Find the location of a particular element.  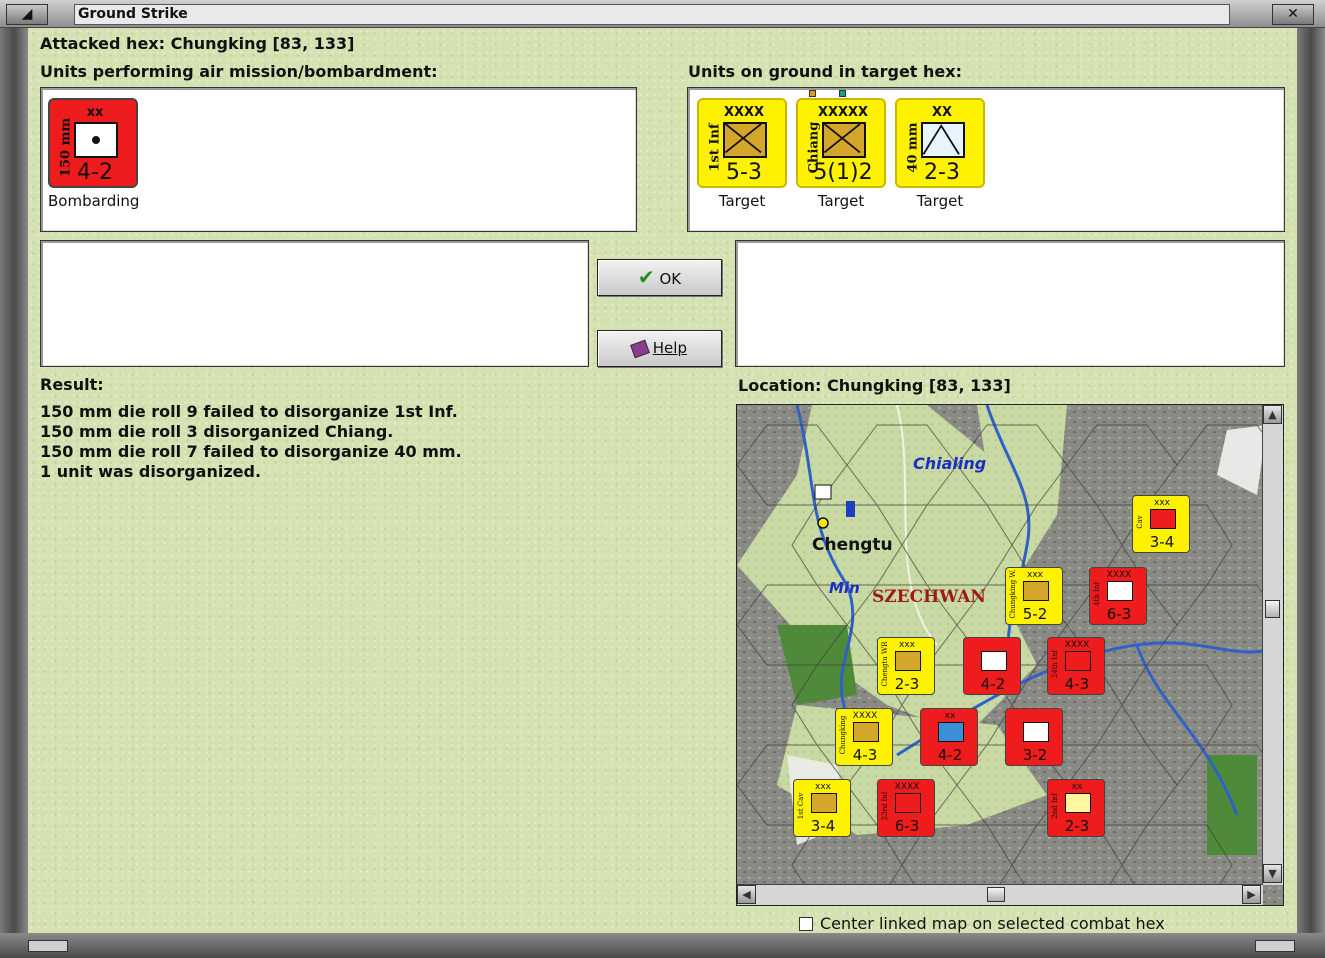

ground-unit-40mm: XX 40 mm 2-3 Target is located at coordinates (940, 154).